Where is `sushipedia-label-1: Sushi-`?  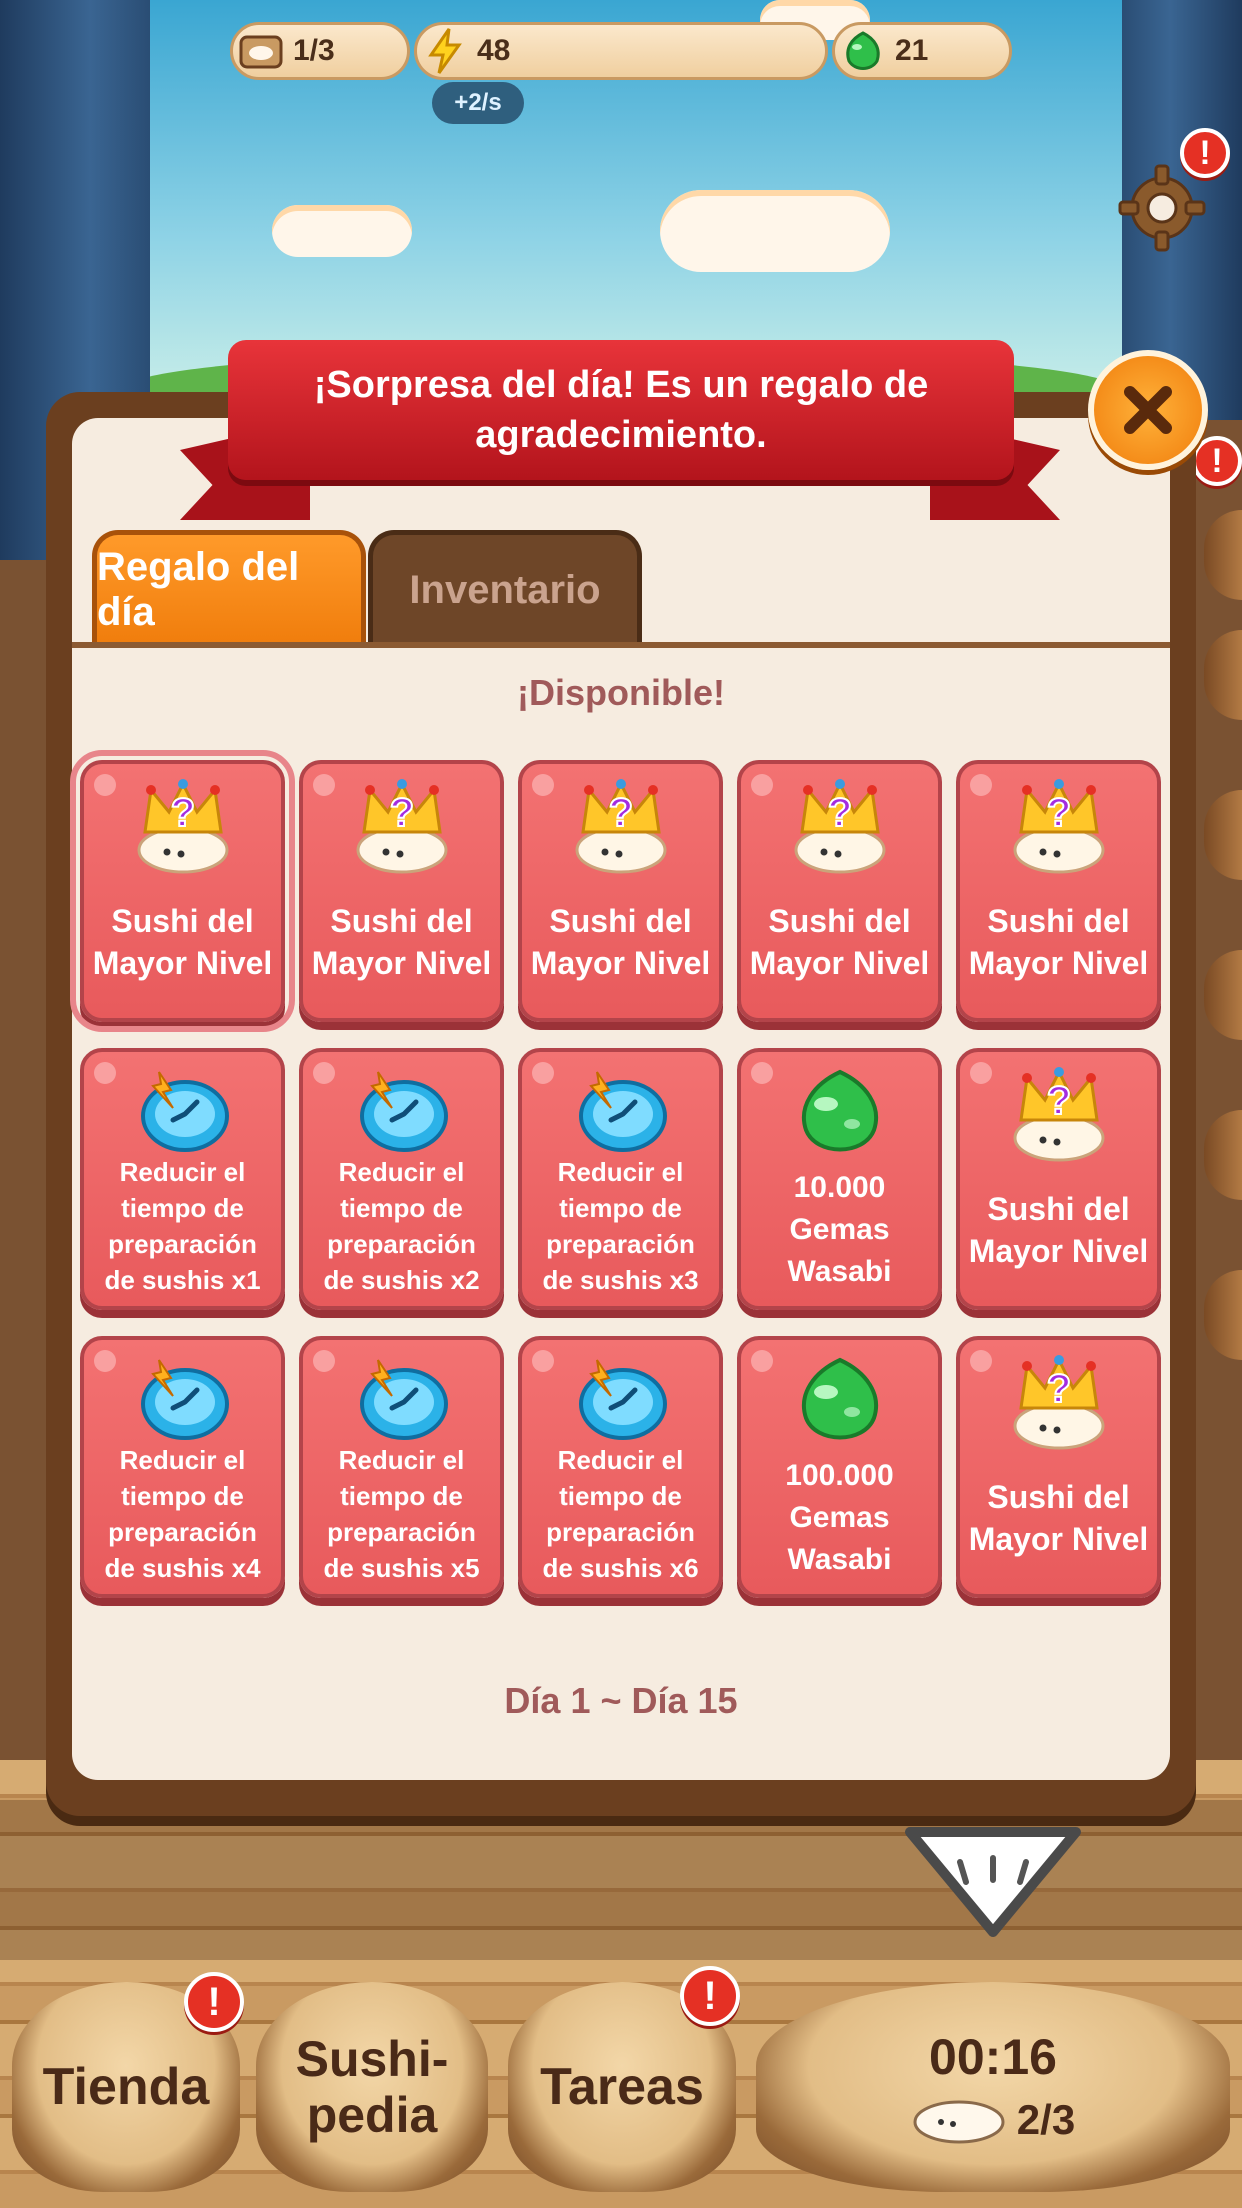
sushipedia-label-1: Sushi- is located at coordinates (372, 2059).